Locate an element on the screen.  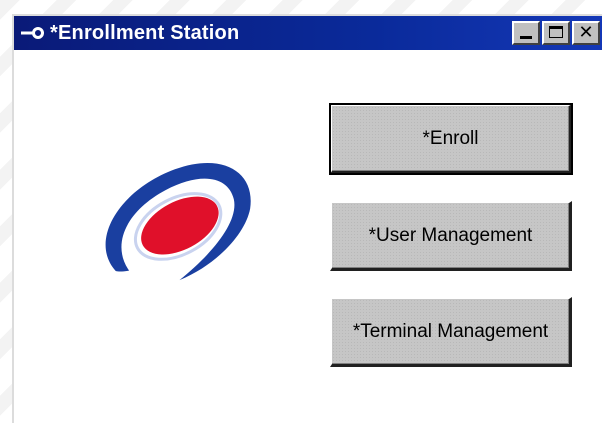
enroll-button: *Enroll is located at coordinates (451, 139).